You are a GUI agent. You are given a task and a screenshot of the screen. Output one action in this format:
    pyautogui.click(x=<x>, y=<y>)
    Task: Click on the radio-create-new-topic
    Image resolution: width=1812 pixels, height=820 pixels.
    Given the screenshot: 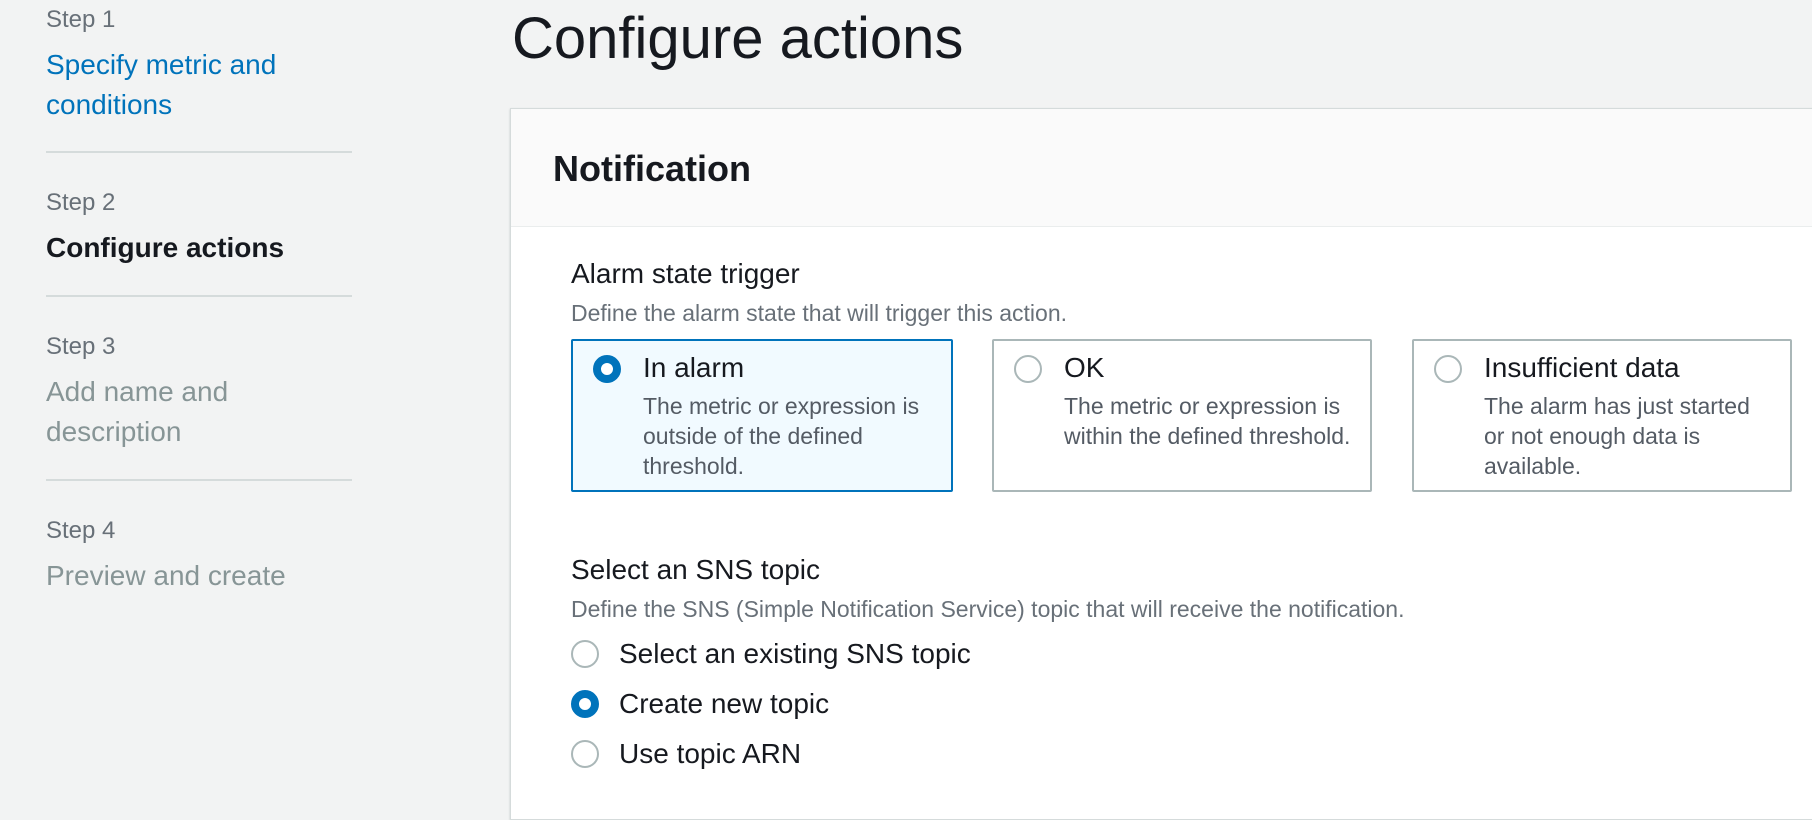 What is the action you would take?
    pyautogui.click(x=585, y=704)
    